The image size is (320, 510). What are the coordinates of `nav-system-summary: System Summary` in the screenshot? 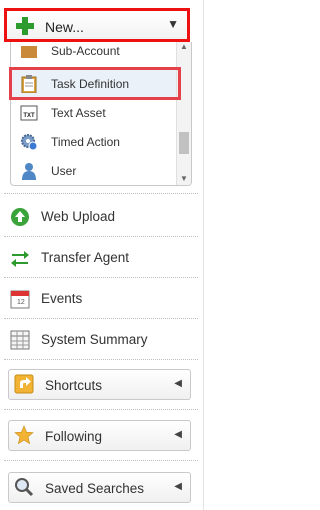 It's located at (101, 339).